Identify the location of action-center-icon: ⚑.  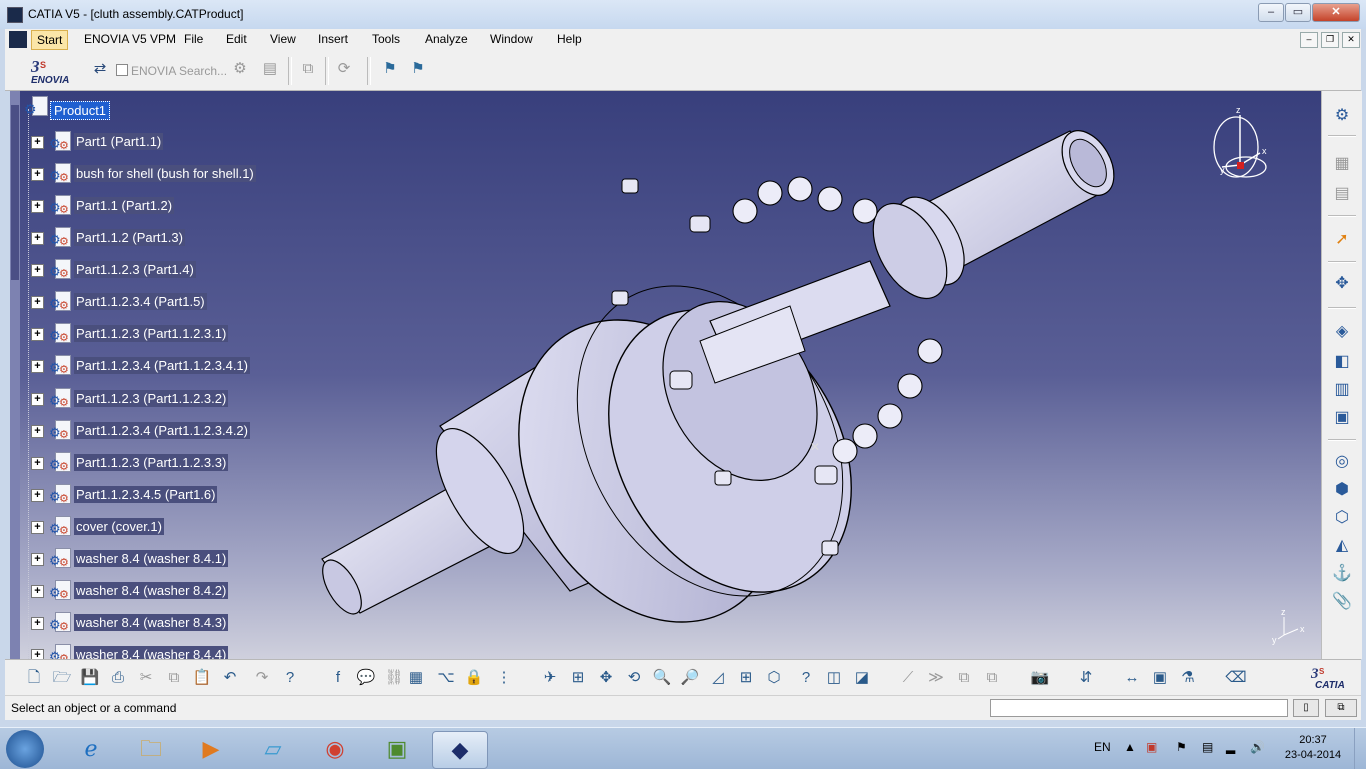
(1181, 747).